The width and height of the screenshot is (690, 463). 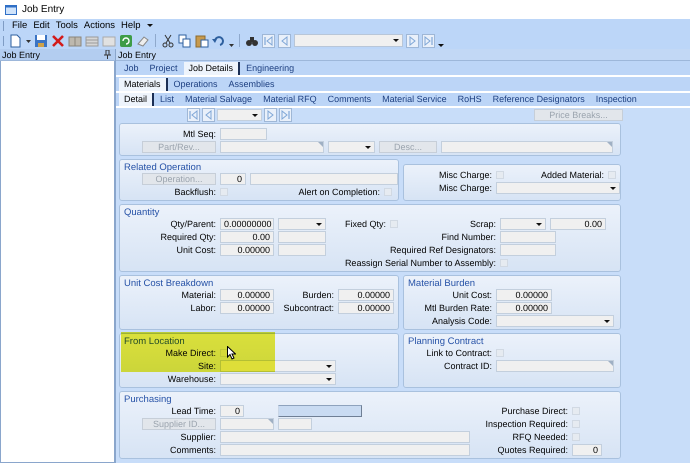 What do you see at coordinates (203, 308) in the screenshot?
I see `field-label: Labor:` at bounding box center [203, 308].